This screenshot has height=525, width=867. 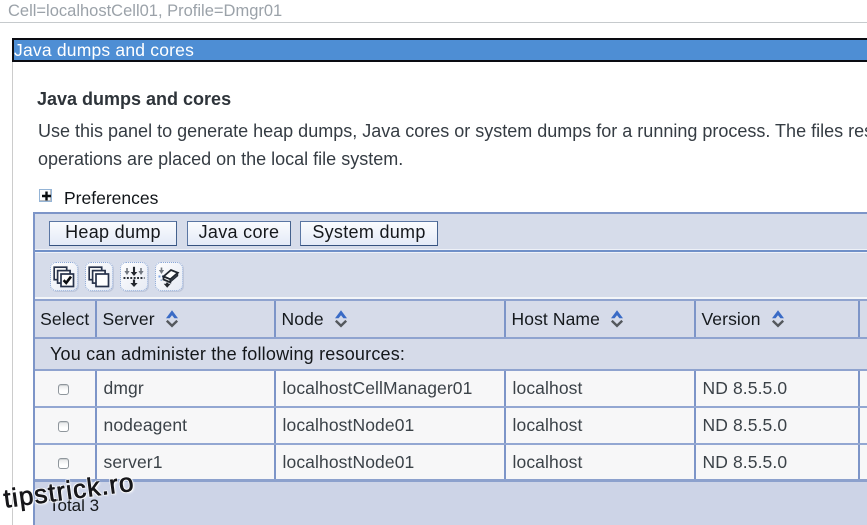 What do you see at coordinates (433, 22) in the screenshot?
I see `top-divider` at bounding box center [433, 22].